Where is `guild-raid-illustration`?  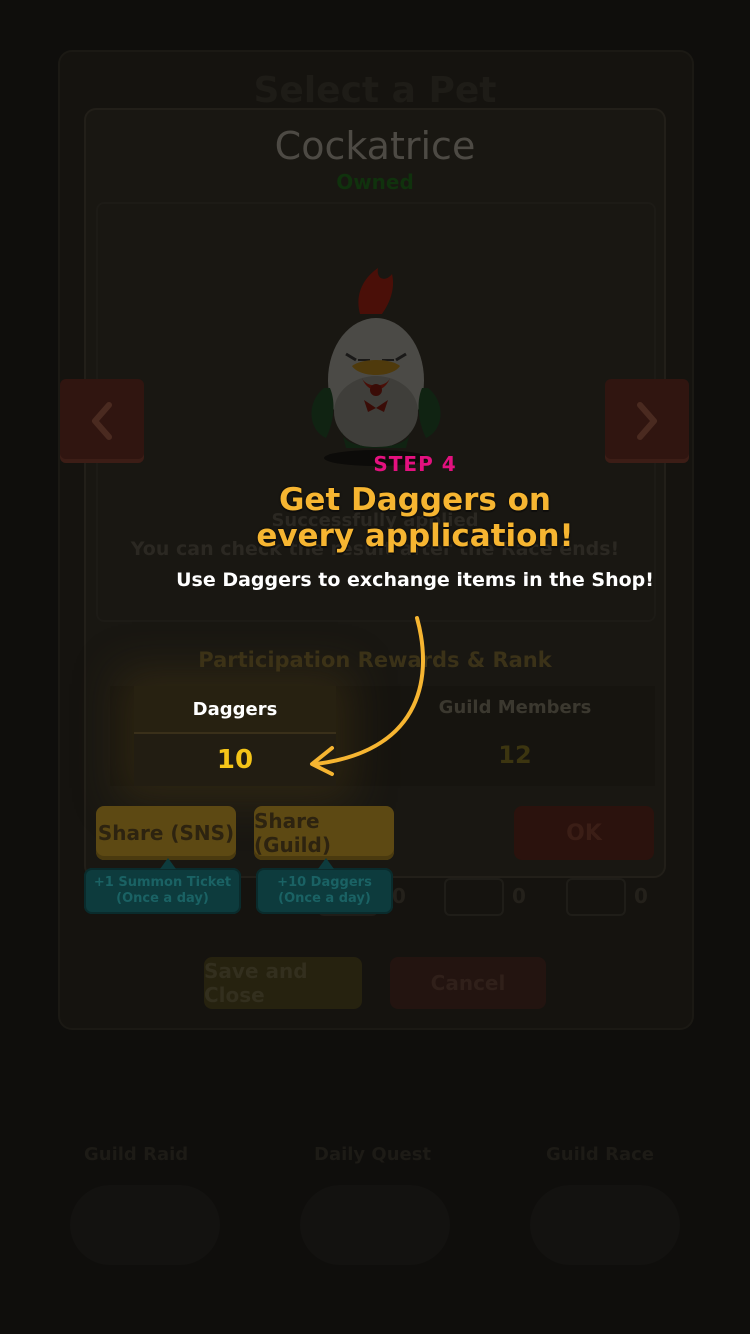
guild-raid-illustration is located at coordinates (145, 1225).